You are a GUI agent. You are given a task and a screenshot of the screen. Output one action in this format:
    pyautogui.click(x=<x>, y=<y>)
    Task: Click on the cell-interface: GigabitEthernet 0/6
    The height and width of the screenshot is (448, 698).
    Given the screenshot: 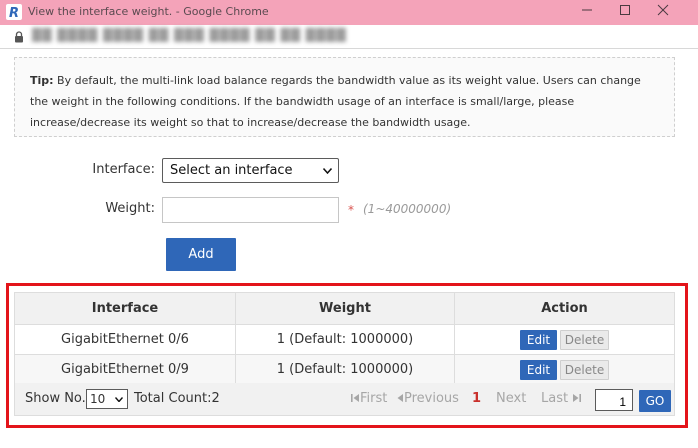 What is the action you would take?
    pyautogui.click(x=125, y=339)
    